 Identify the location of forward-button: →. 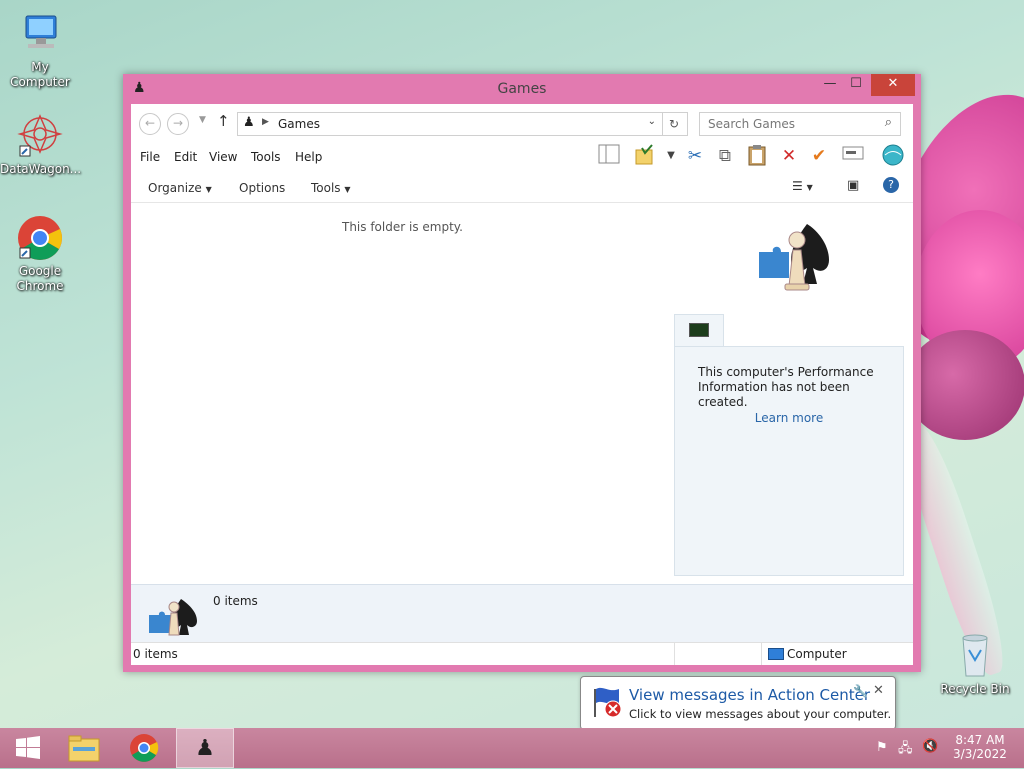
(178, 124).